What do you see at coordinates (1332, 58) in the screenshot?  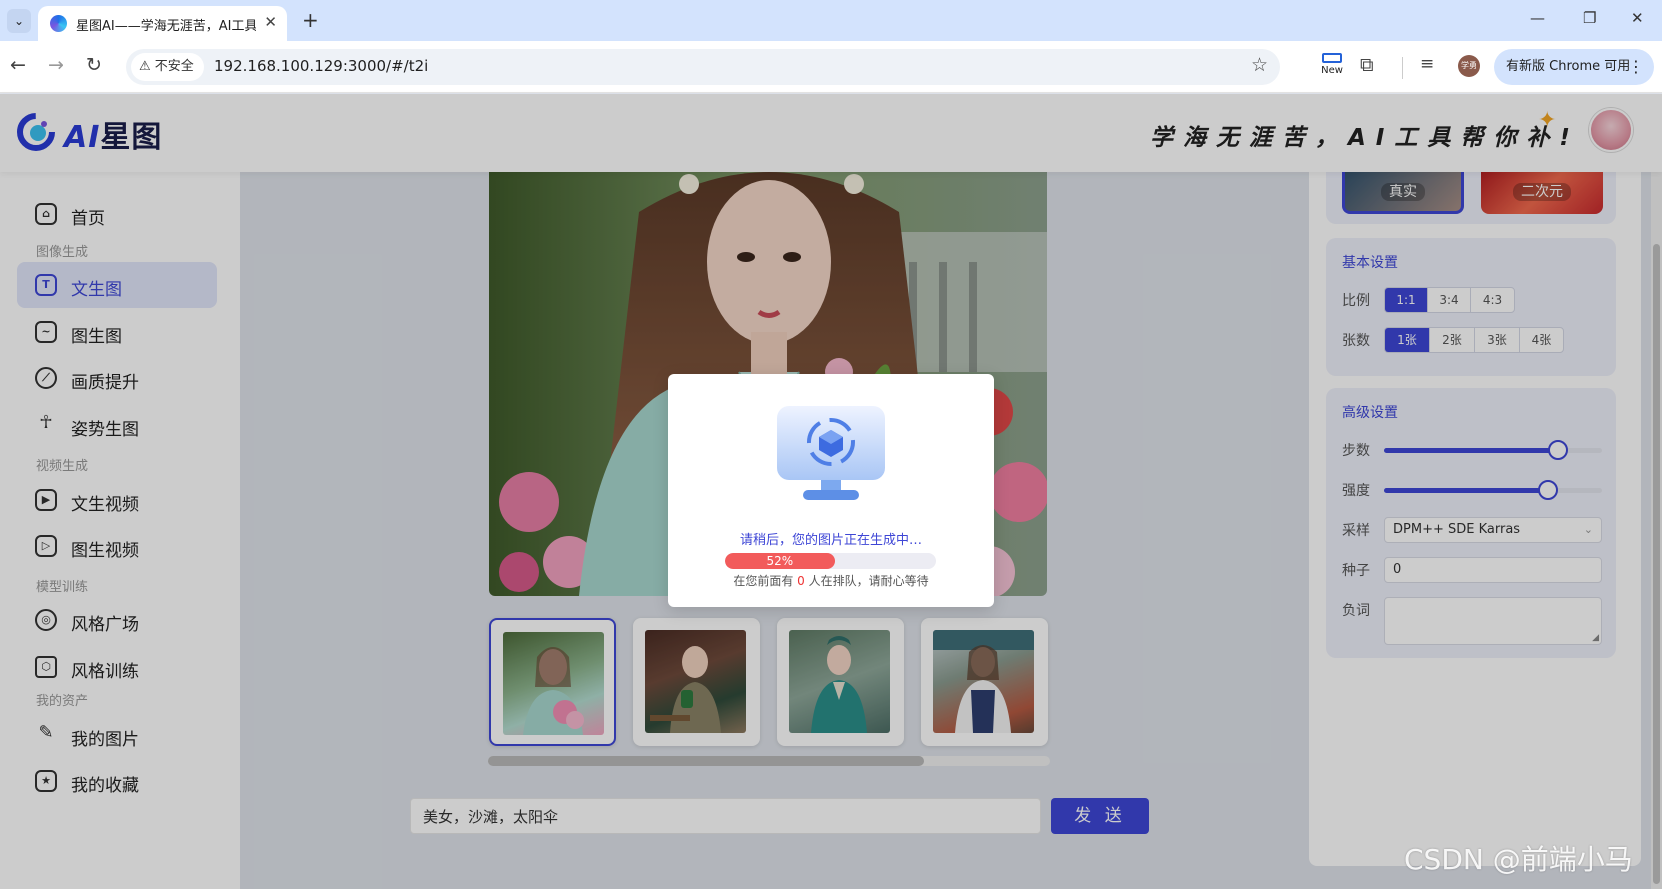 I see `extension-new-icon` at bounding box center [1332, 58].